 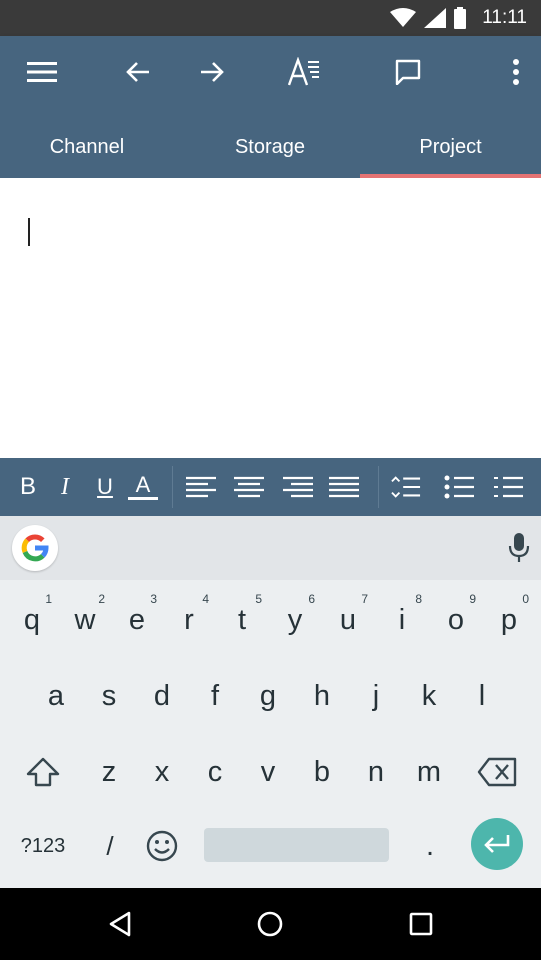 I want to click on key-hint: 8, so click(x=418, y=599).